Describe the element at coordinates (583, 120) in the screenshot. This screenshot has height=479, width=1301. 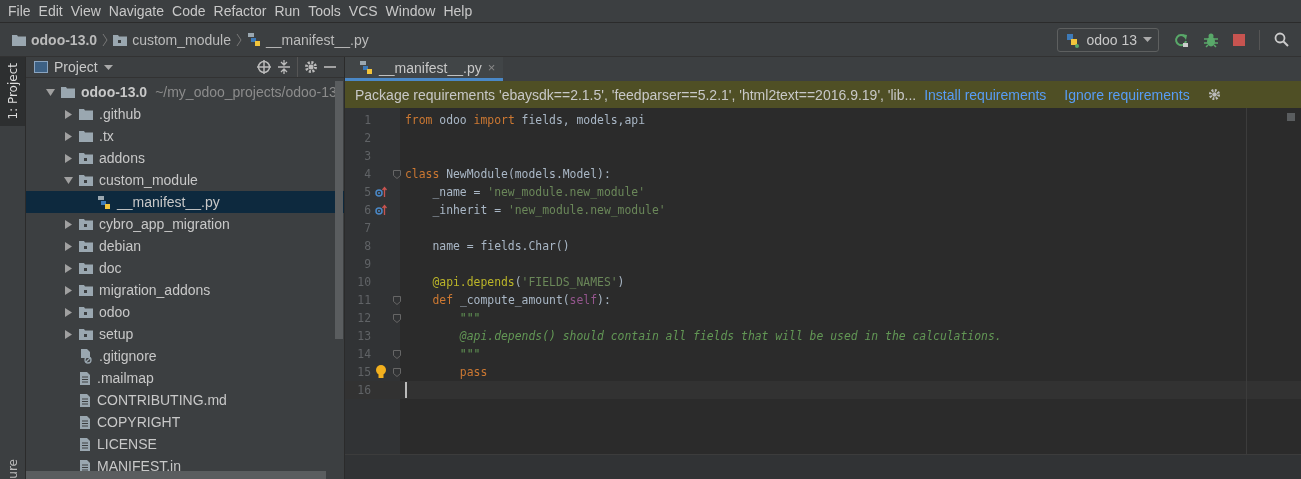
I see `code-token: fields, models,api` at that location.